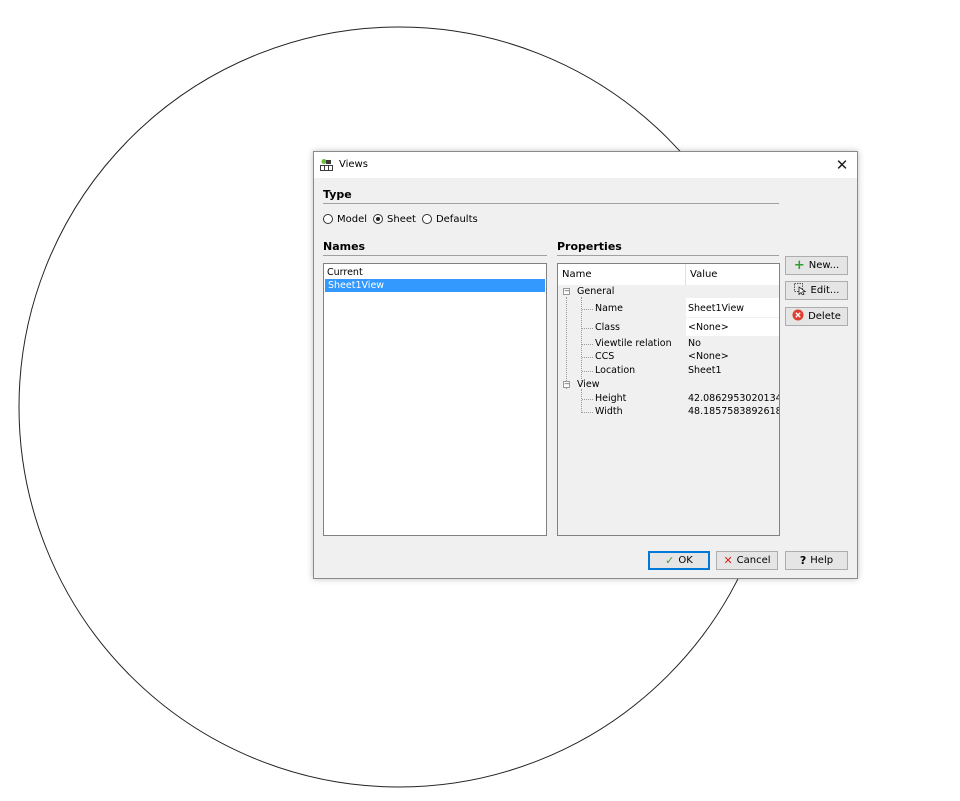 This screenshot has height=801, width=960. What do you see at coordinates (633, 343) in the screenshot?
I see `prop-name-viewtile-relation: Viewtile relation` at bounding box center [633, 343].